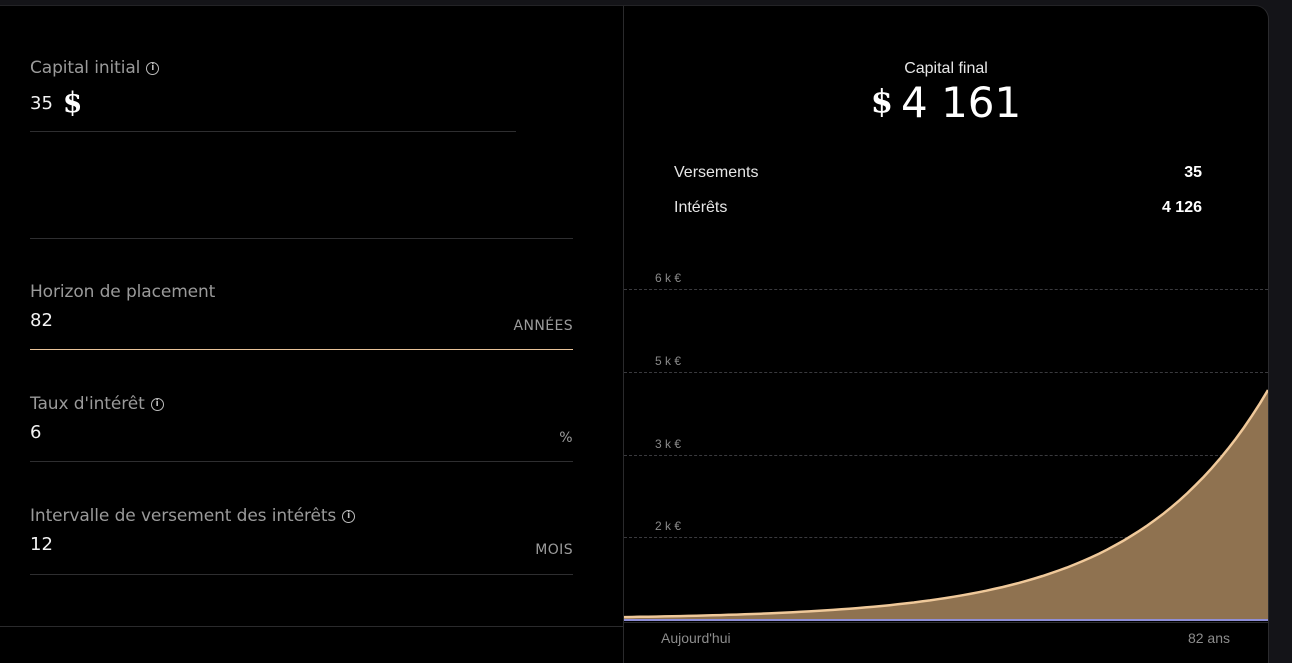 The width and height of the screenshot is (1292, 663). What do you see at coordinates (566, 438) in the screenshot?
I see `rate-unit: %` at bounding box center [566, 438].